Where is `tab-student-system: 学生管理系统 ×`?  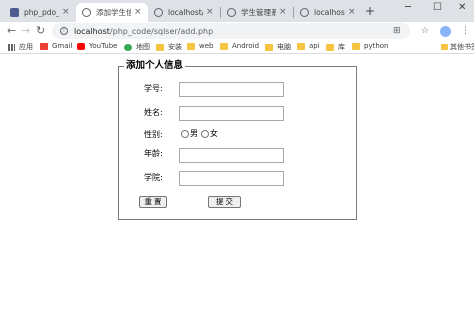
tab-student-system: 学生管理系统 × is located at coordinates (257, 12).